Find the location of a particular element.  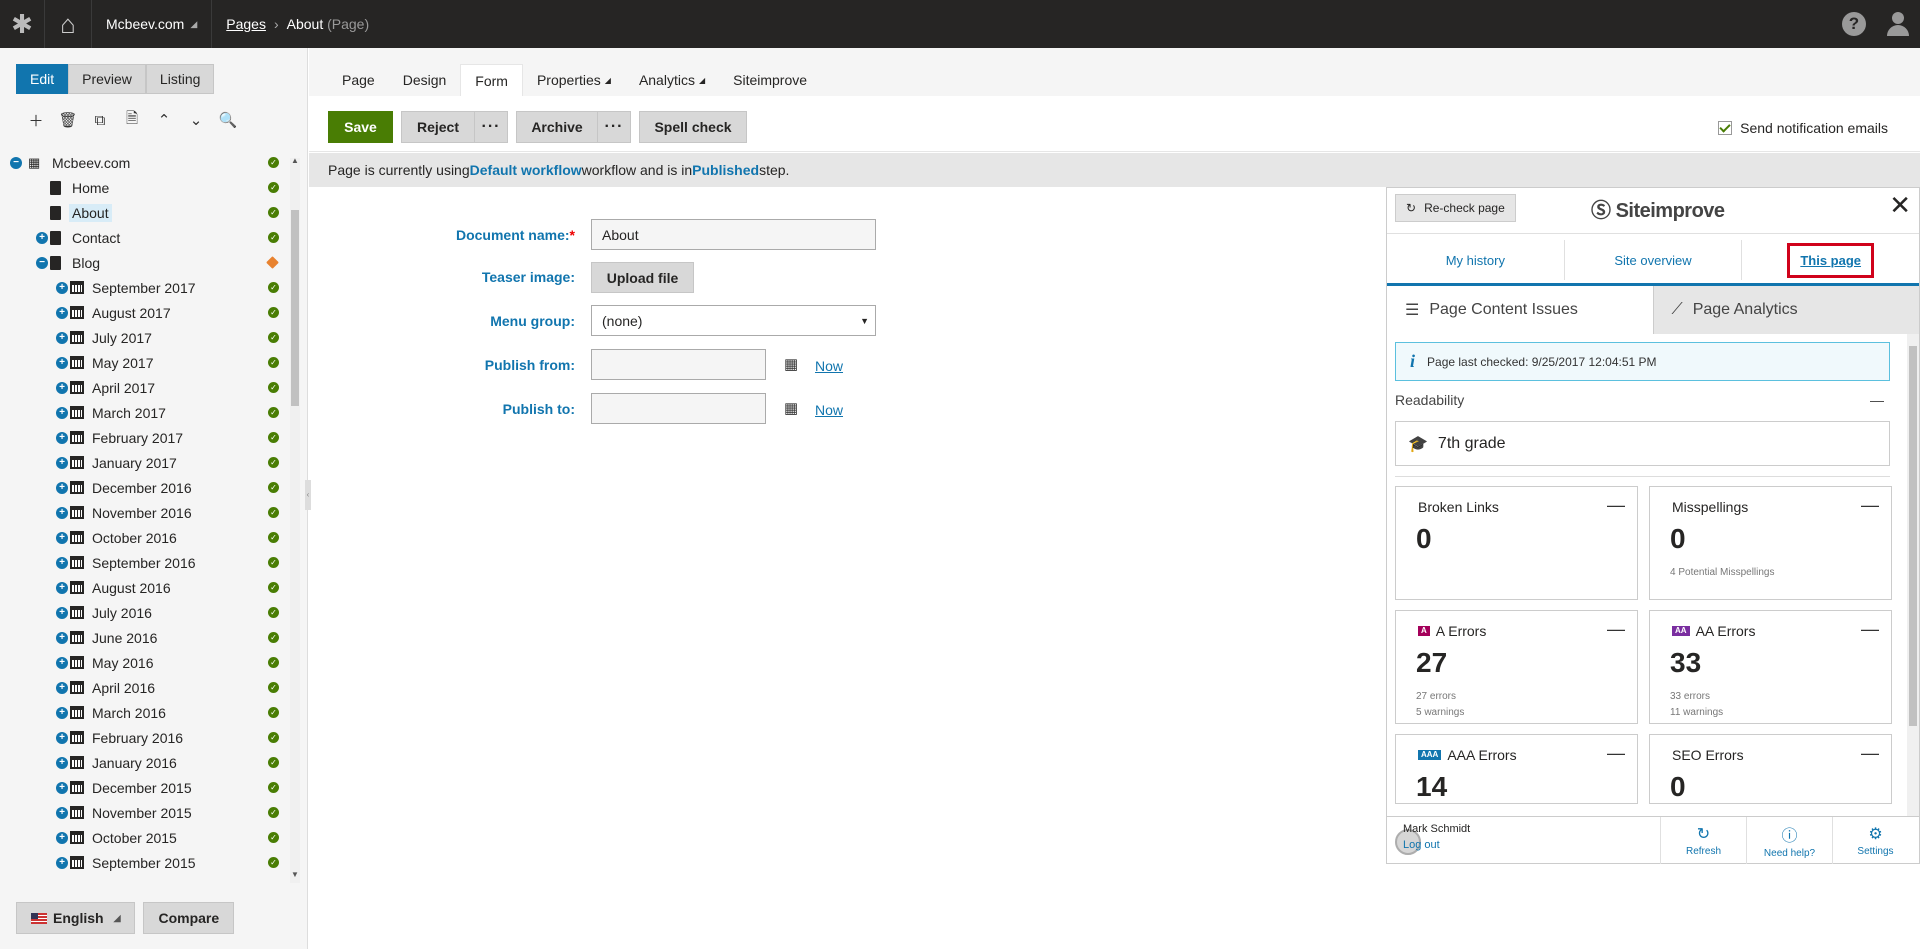

reject-more-button: ··· is located at coordinates (491, 127).